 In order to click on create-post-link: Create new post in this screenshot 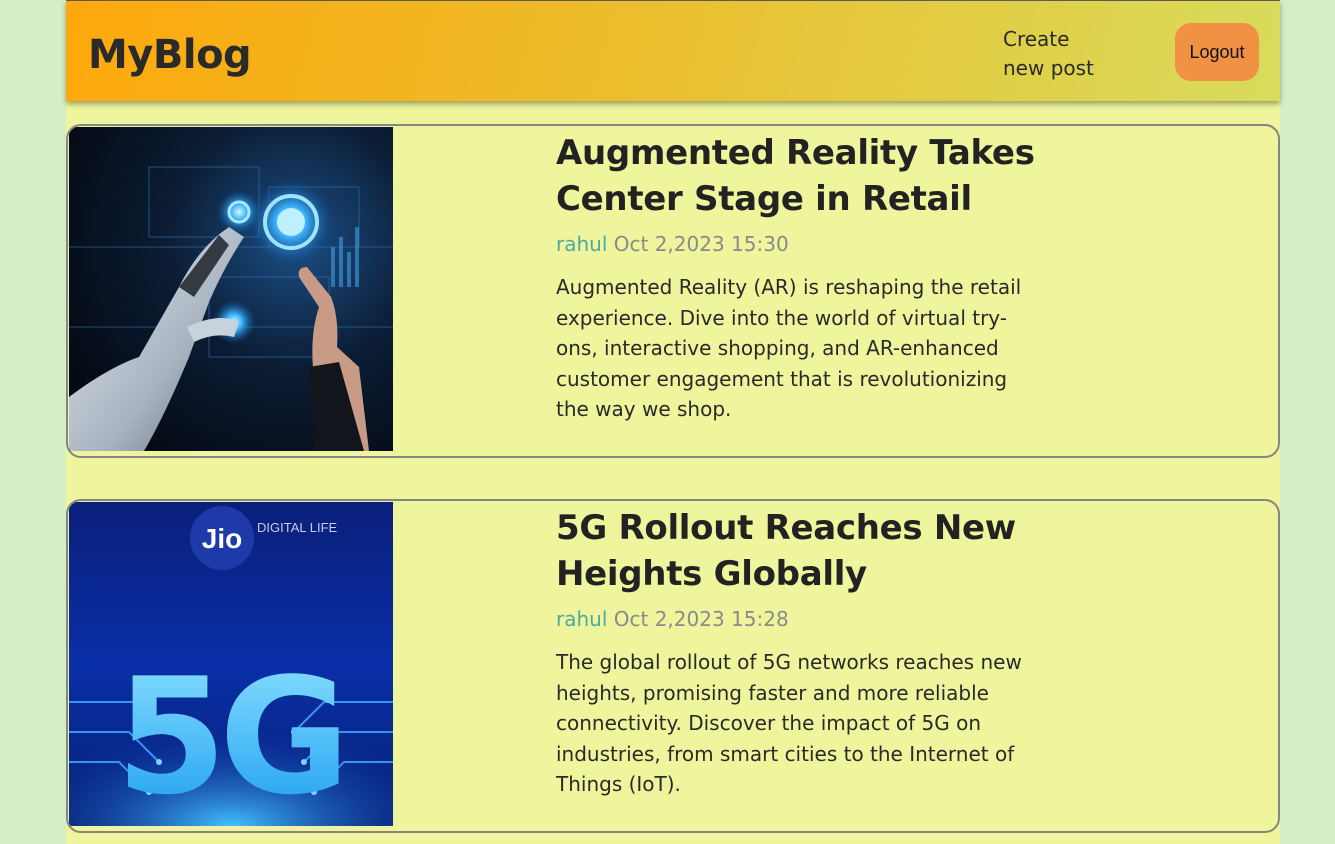, I will do `click(1058, 54)`.